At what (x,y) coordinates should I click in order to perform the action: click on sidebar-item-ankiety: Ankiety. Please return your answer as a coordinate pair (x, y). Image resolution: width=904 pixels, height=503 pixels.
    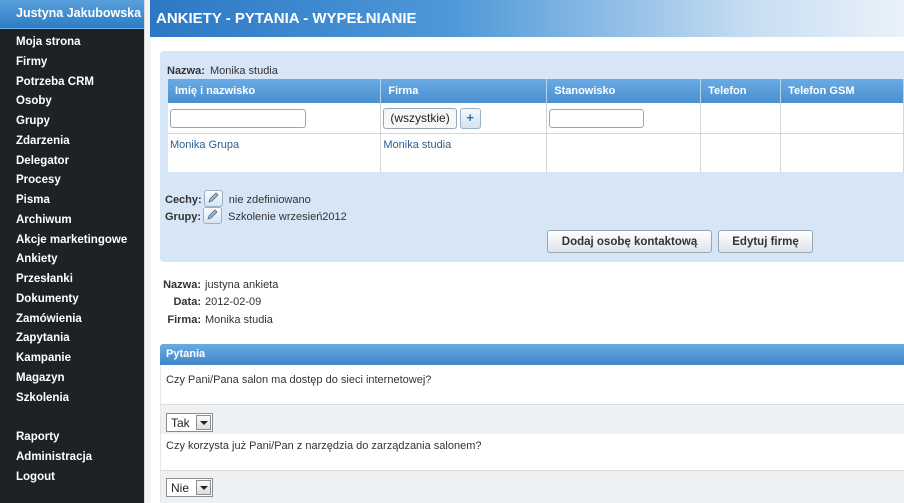
    Looking at the image, I should click on (72, 259).